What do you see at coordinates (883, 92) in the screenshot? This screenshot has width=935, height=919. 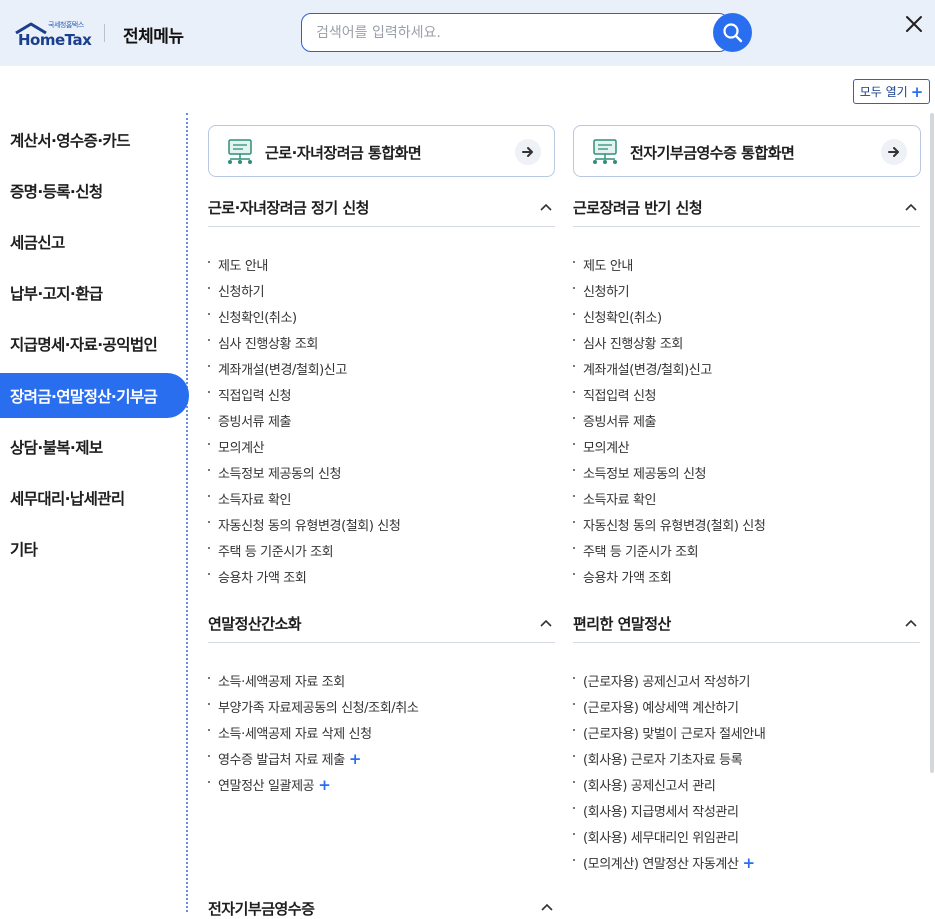 I see `open-all-label: 모두 열기` at bounding box center [883, 92].